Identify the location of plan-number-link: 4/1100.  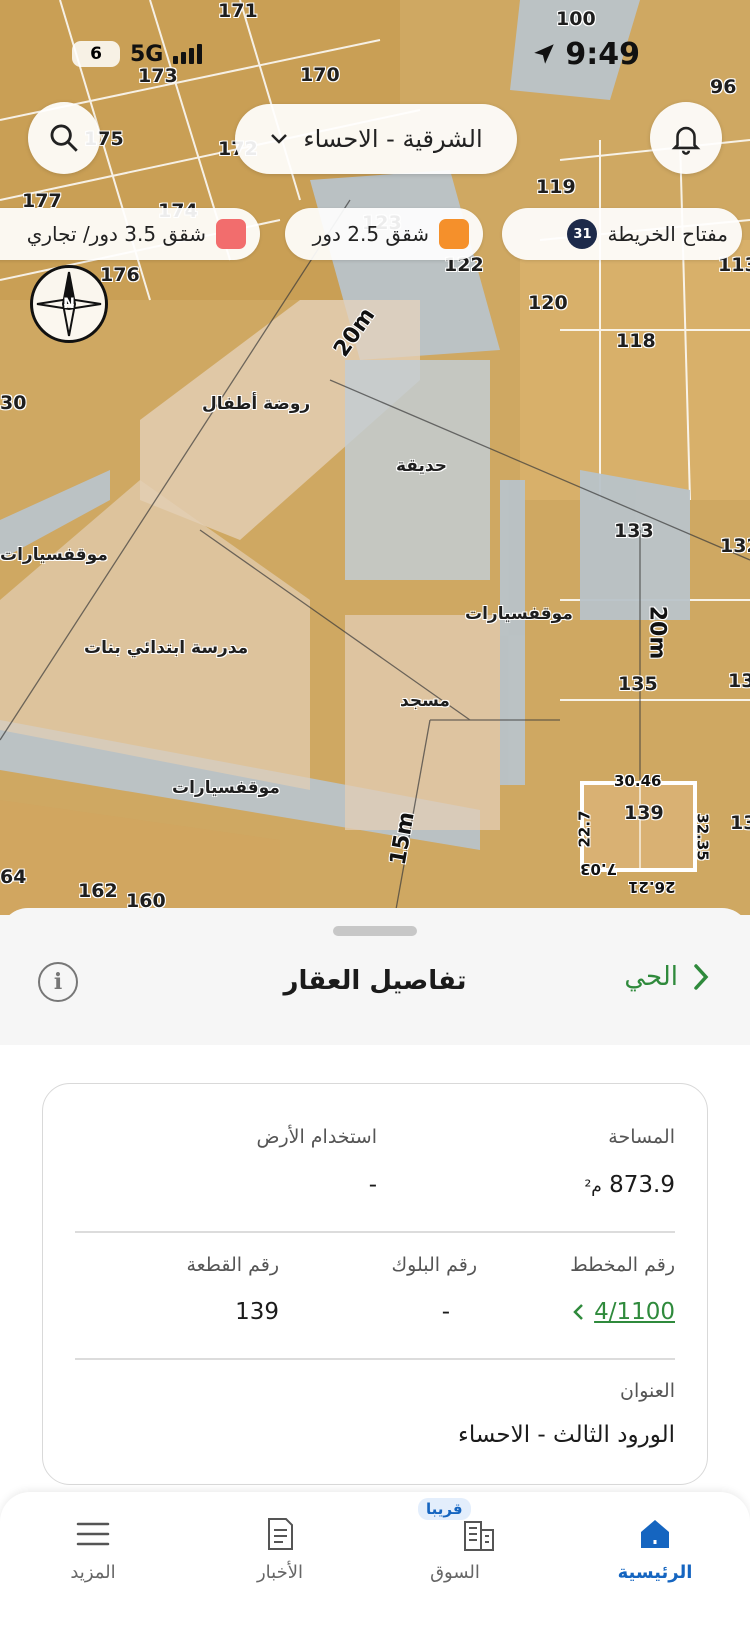
(623, 1312).